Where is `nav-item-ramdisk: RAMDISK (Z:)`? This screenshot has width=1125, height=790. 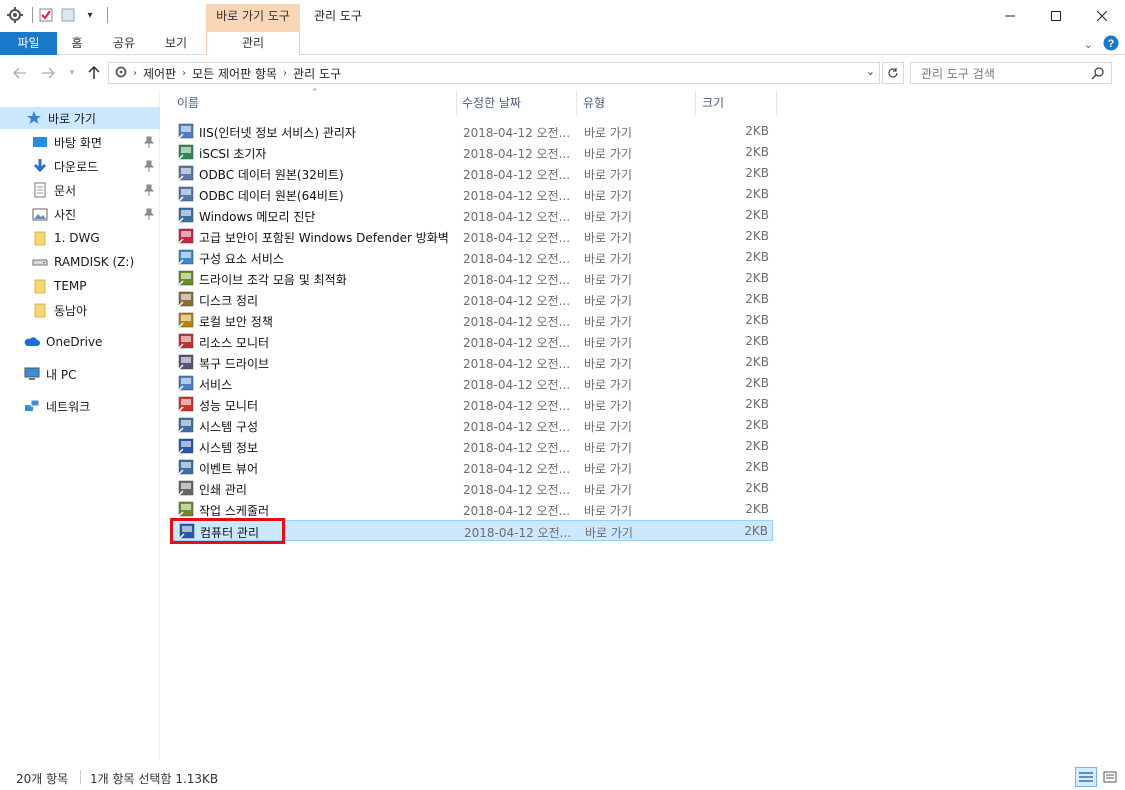 nav-item-ramdisk: RAMDISK (Z:) is located at coordinates (80, 262).